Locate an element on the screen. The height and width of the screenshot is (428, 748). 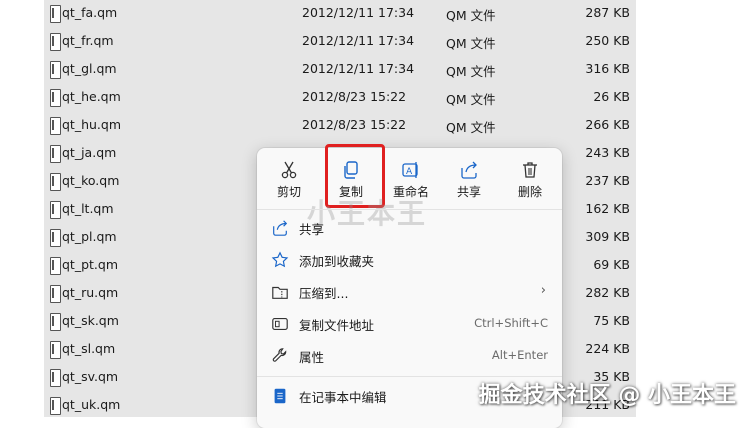
copy-path-icon is located at coordinates (280, 324).